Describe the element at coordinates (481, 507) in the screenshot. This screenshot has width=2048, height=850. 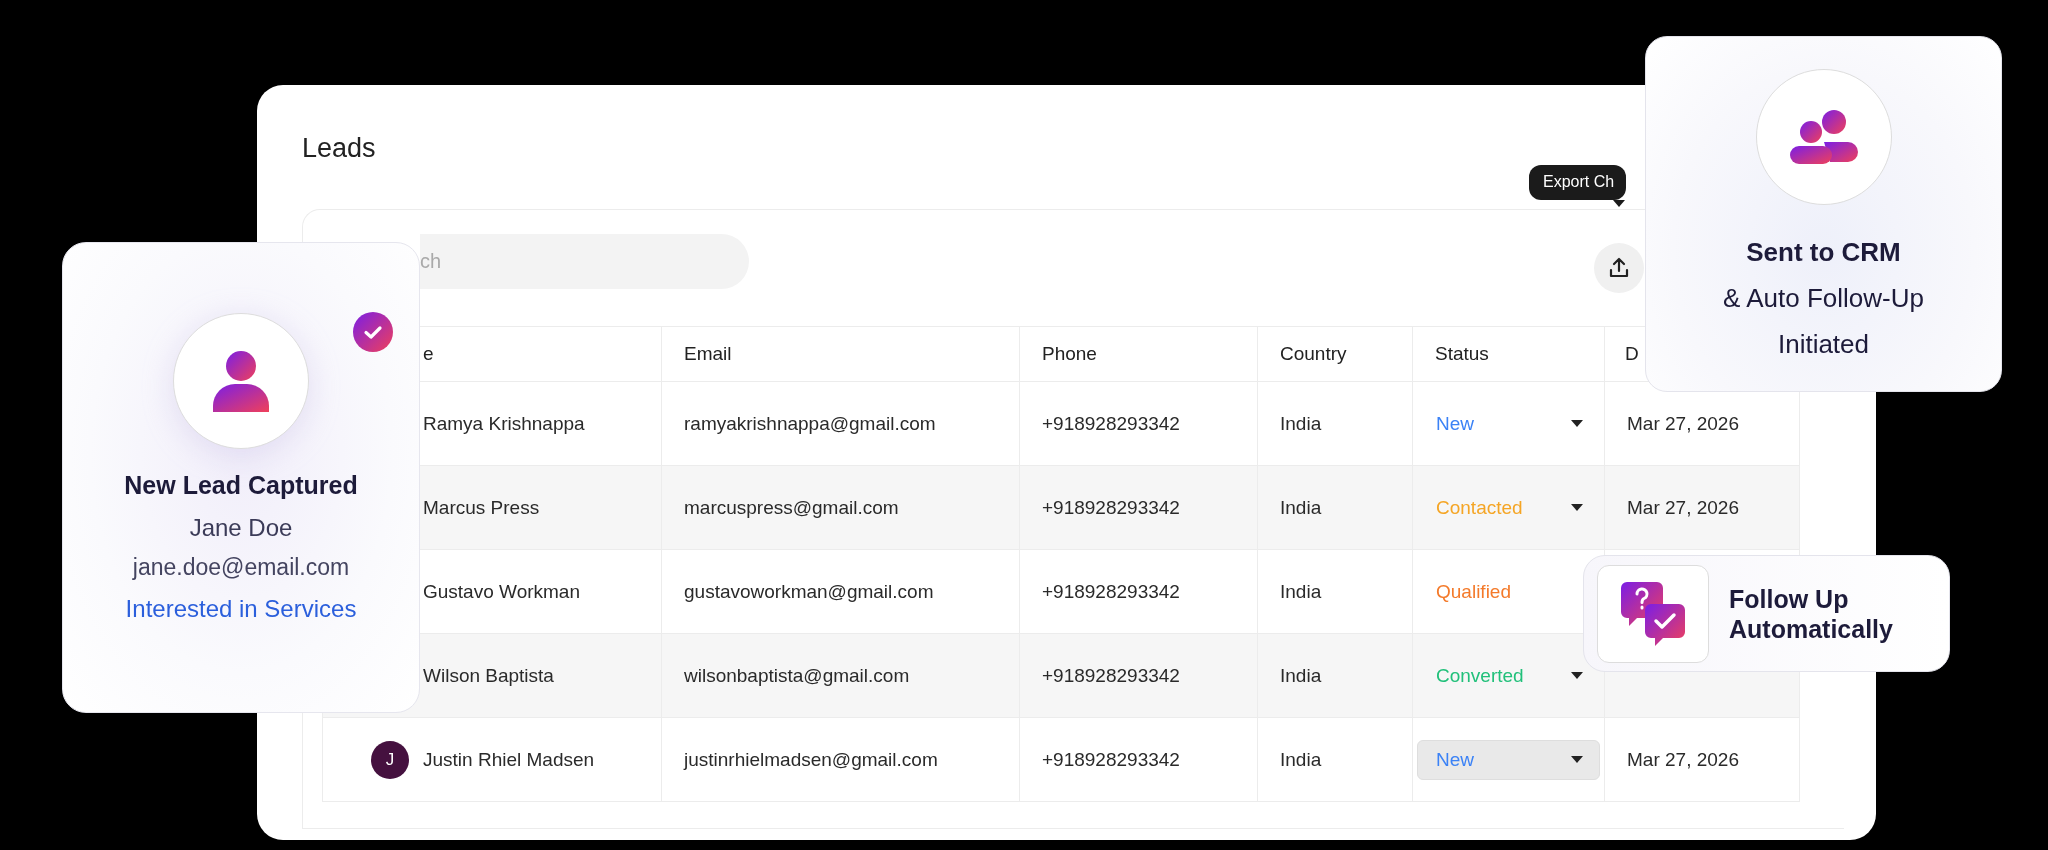
I see `lead-name: Marcus Press` at that location.